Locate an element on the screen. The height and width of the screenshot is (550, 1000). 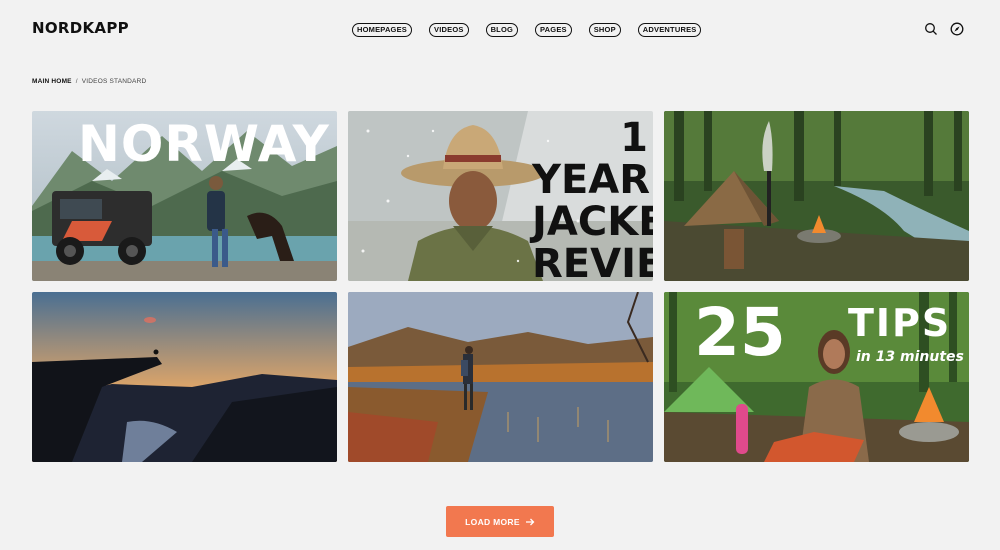
compass-icon is located at coordinates (957, 29).